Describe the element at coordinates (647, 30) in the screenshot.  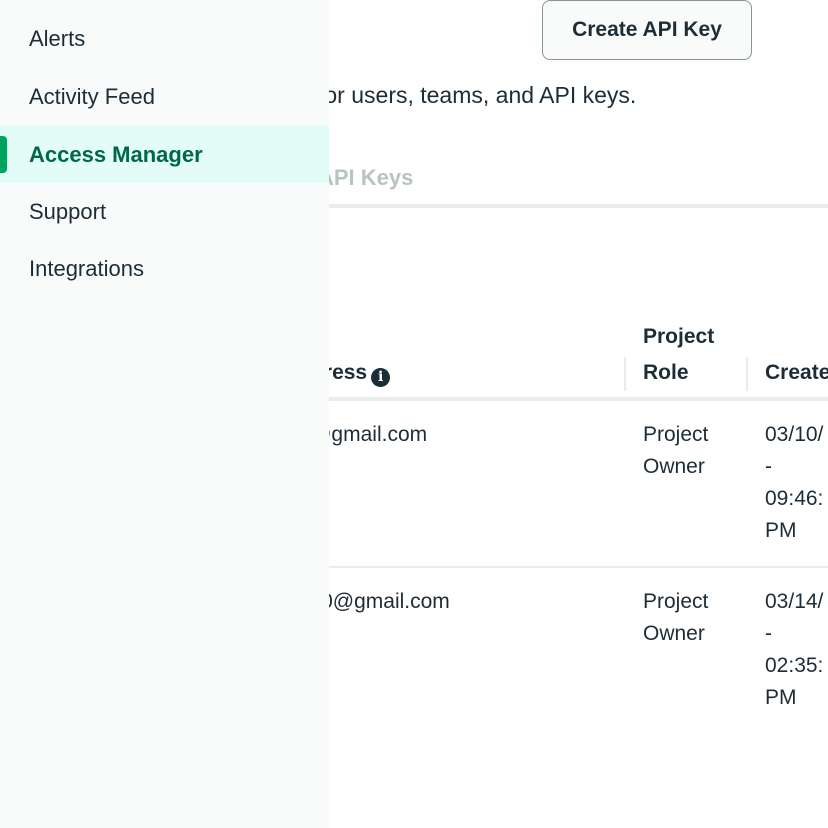
I see `create-api-key-button: Create API Key` at that location.